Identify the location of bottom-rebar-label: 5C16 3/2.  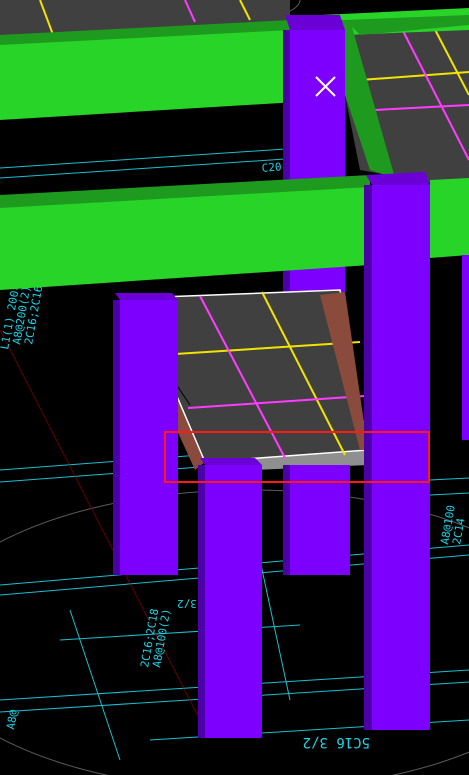
(336, 742).